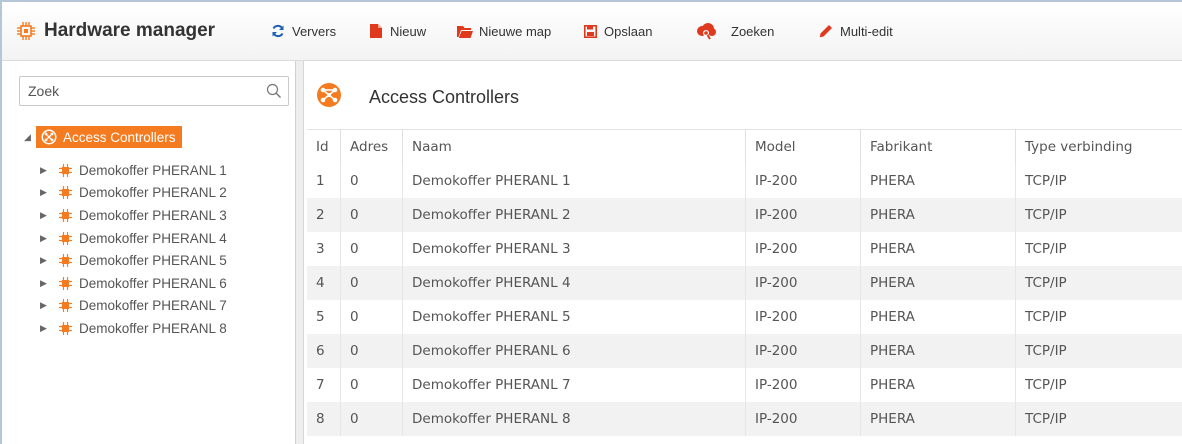 The image size is (1182, 444). Describe the element at coordinates (153, 283) in the screenshot. I see `tree-item-label: Demokoffer PHERANL 6` at that location.